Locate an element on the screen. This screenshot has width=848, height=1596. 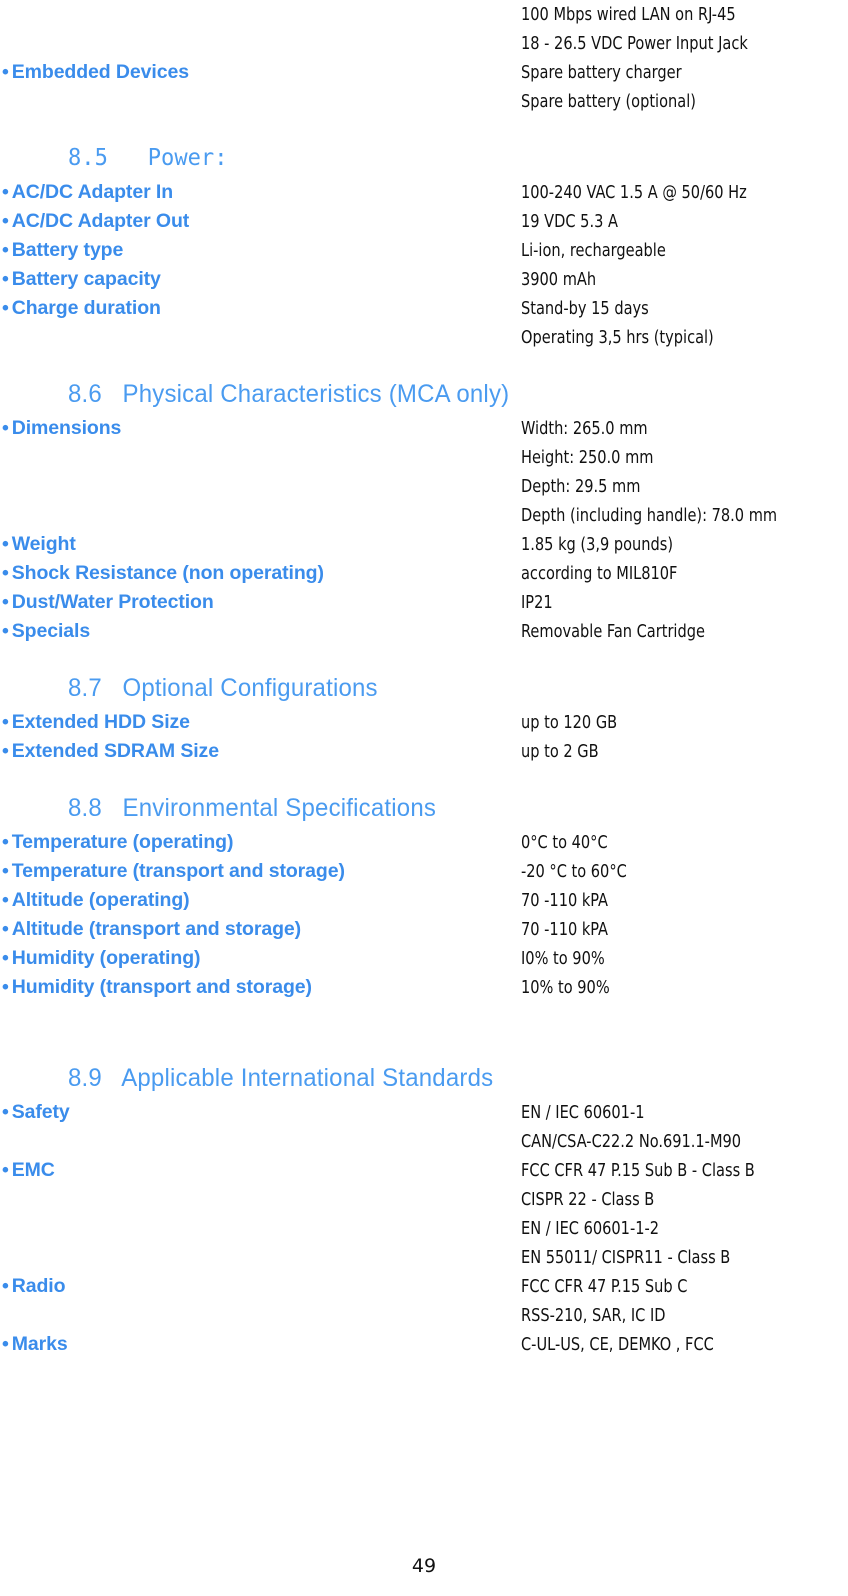
spec-row: CAN/CSA-C22.2 No.691.1-M90 is located at coordinates (424, 1141).